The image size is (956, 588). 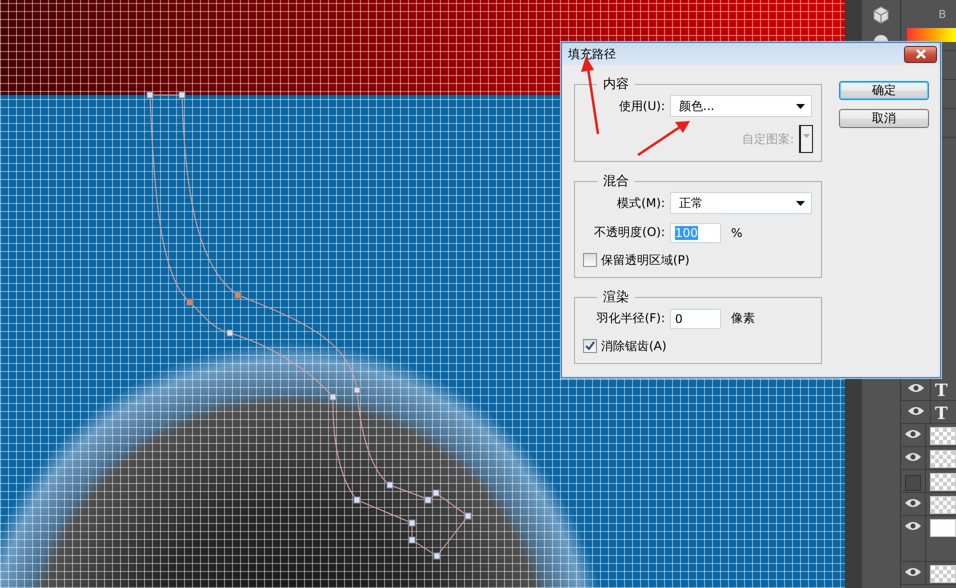 I want to click on field-label: 不透明度(O):, so click(x=629, y=232).